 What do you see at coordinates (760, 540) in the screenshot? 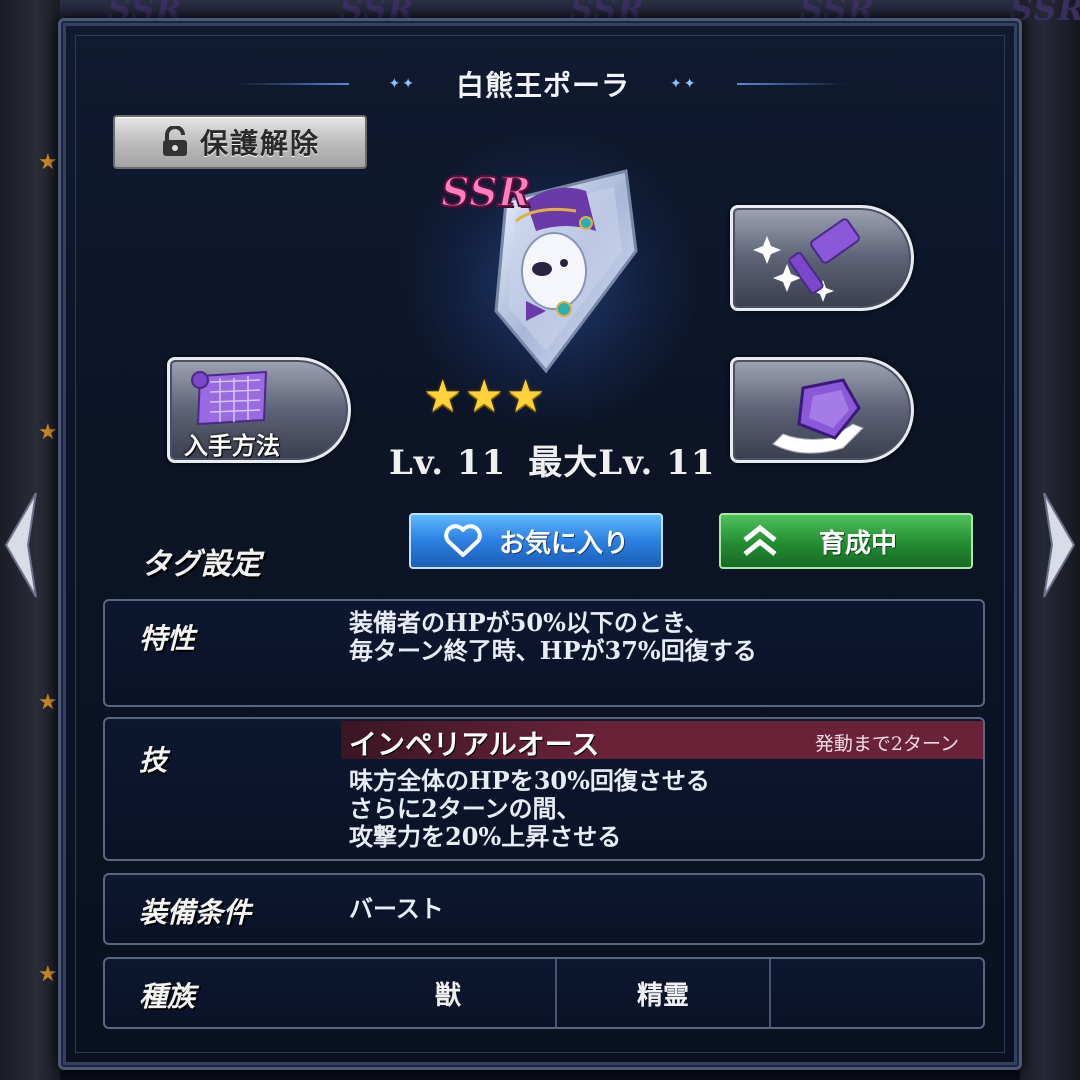
I see `double-chevron-up-icon` at bounding box center [760, 540].